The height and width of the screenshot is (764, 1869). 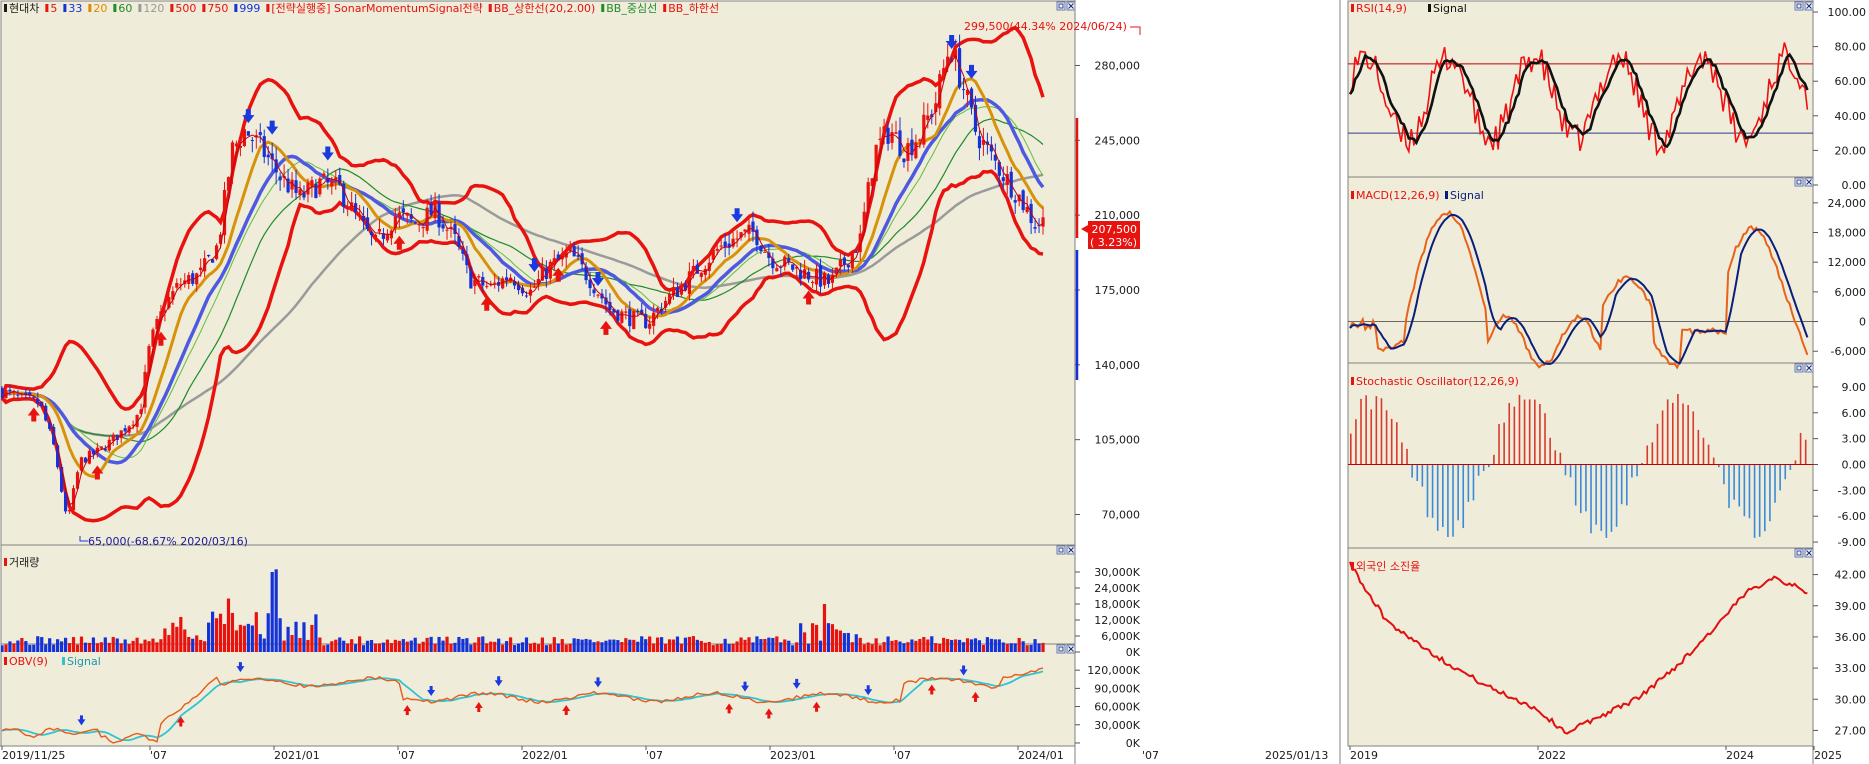 What do you see at coordinates (1854, 413) in the screenshot?
I see `stoch-axis-label: 6.00` at bounding box center [1854, 413].